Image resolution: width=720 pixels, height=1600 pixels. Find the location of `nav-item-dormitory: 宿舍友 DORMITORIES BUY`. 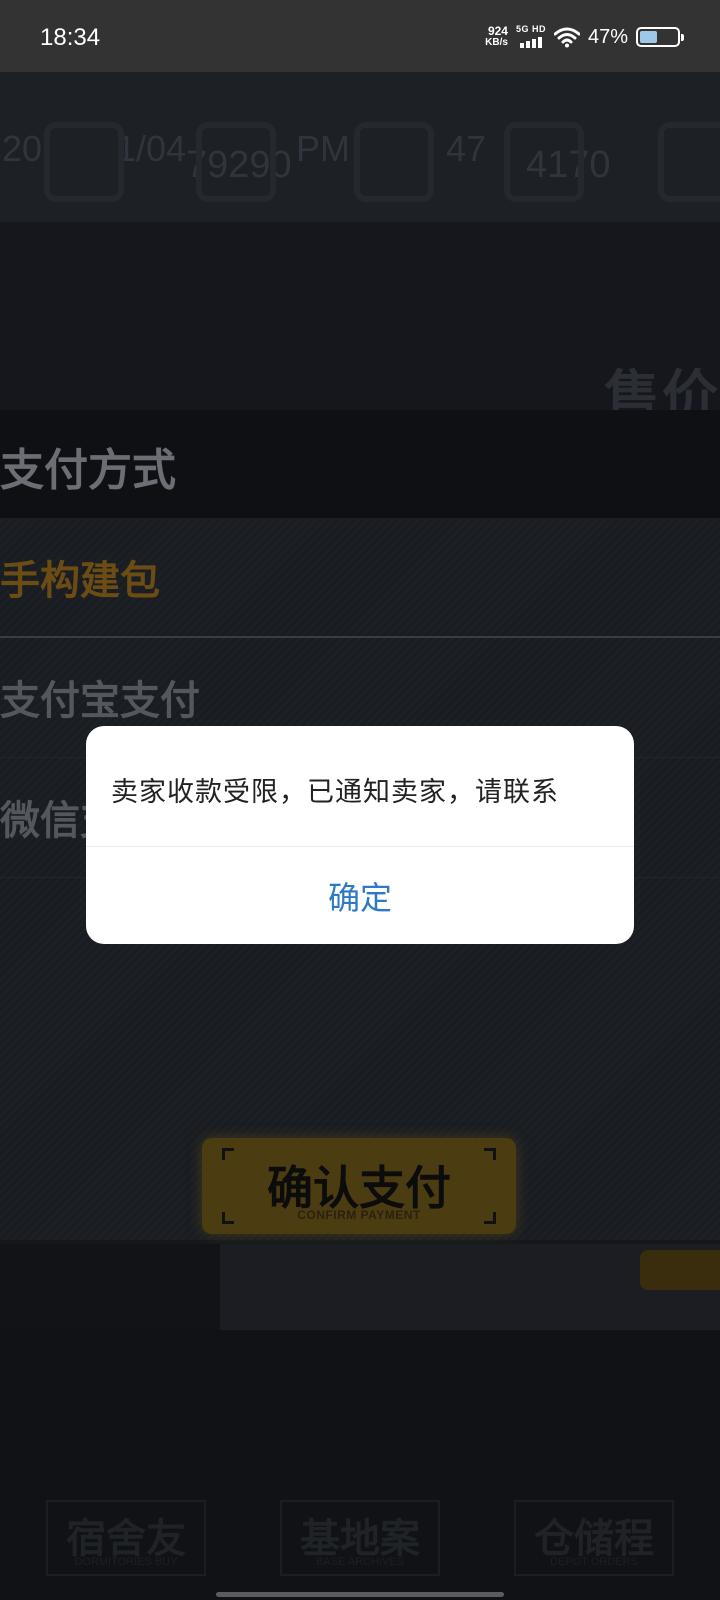

nav-item-dormitory: 宿舍友 DORMITORIES BUY is located at coordinates (126, 1538).